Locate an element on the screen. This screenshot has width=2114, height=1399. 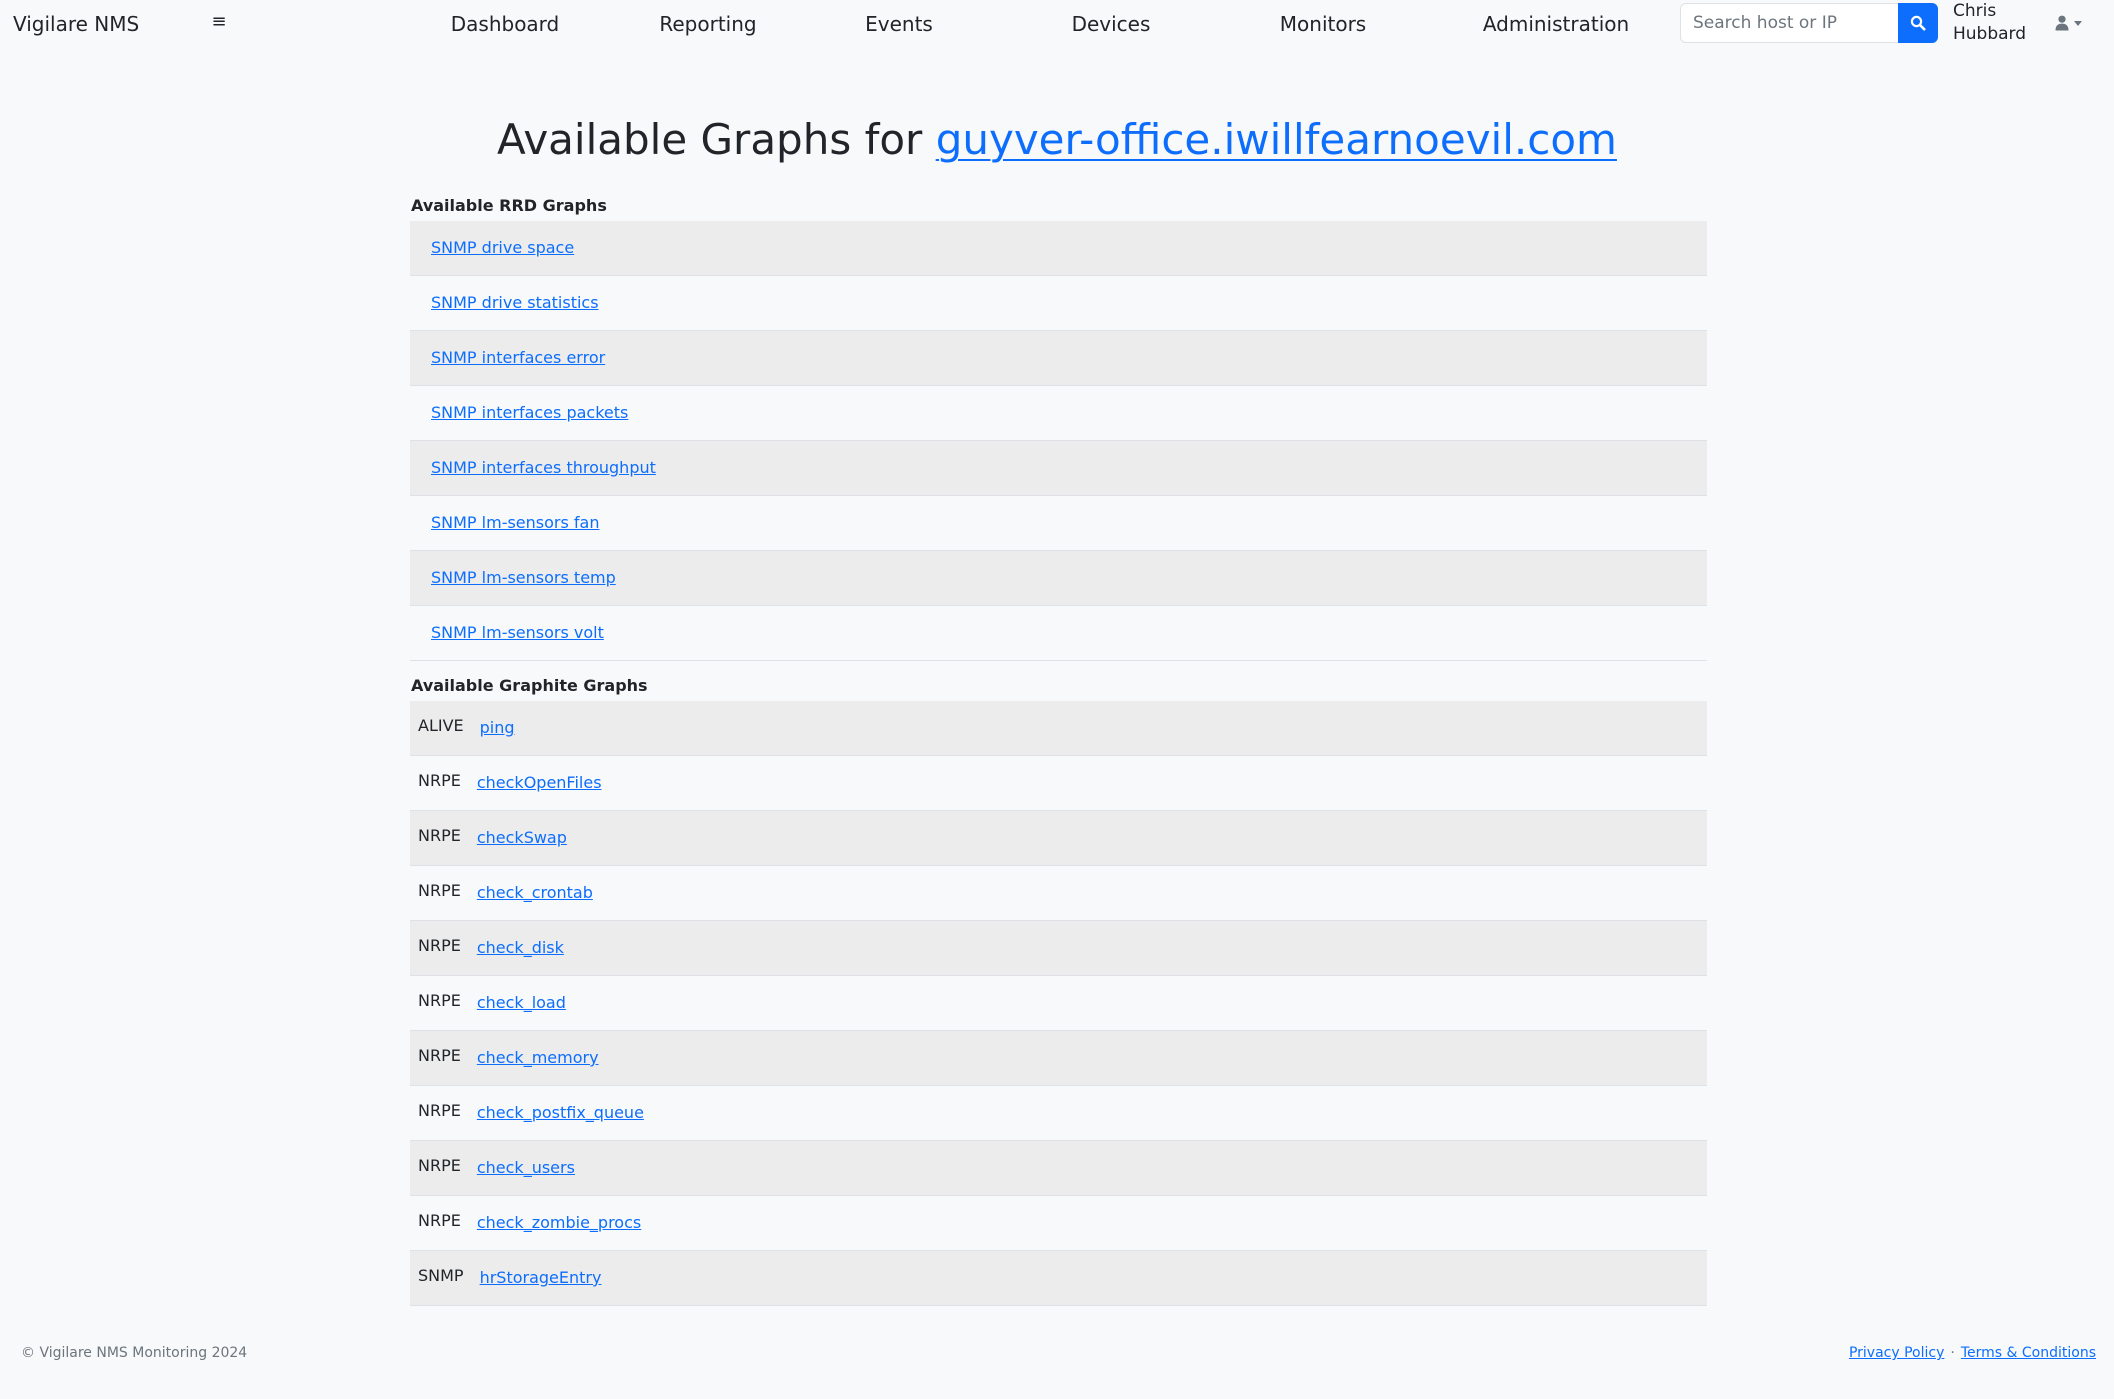
user-icon is located at coordinates (2062, 23).